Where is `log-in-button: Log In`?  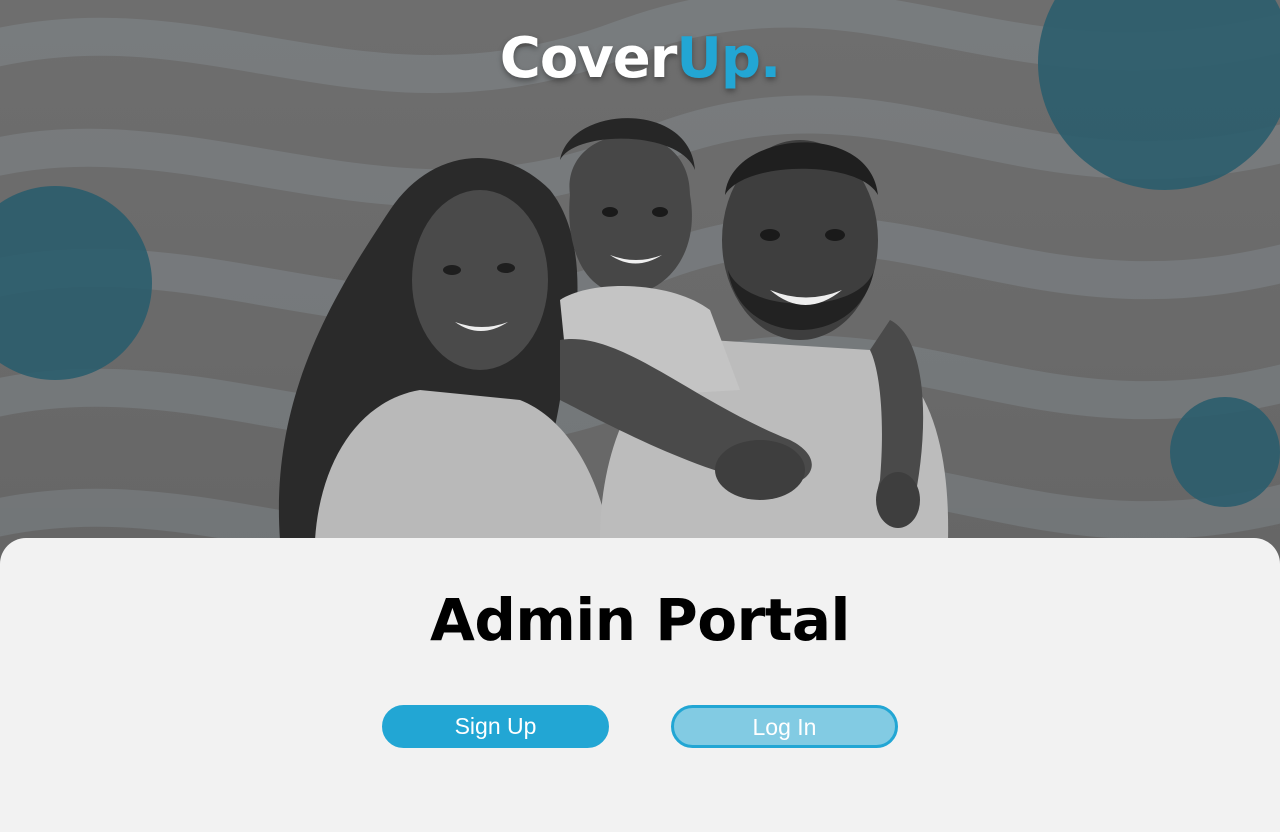 log-in-button: Log In is located at coordinates (784, 726).